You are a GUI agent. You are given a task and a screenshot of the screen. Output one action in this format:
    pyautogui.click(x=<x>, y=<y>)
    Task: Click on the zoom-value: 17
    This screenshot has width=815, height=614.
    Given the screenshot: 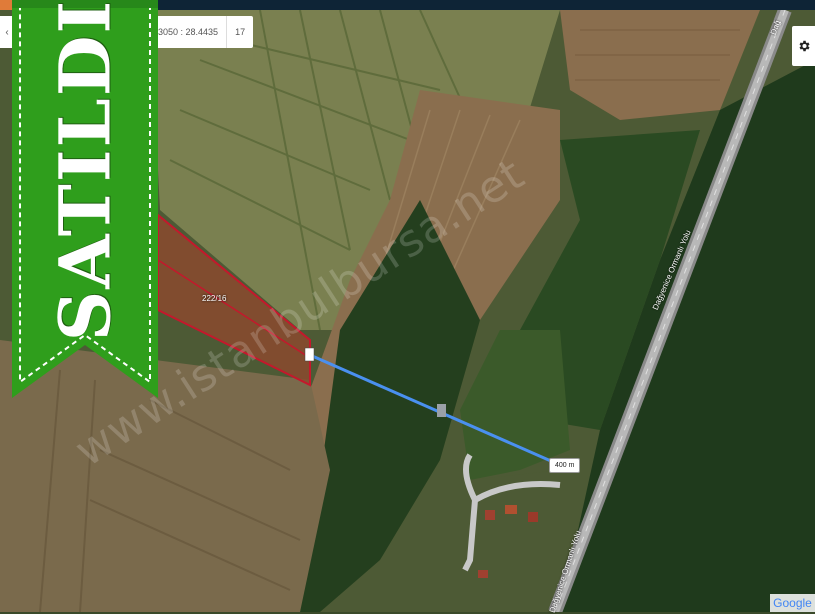 What is the action you would take?
    pyautogui.click(x=240, y=32)
    